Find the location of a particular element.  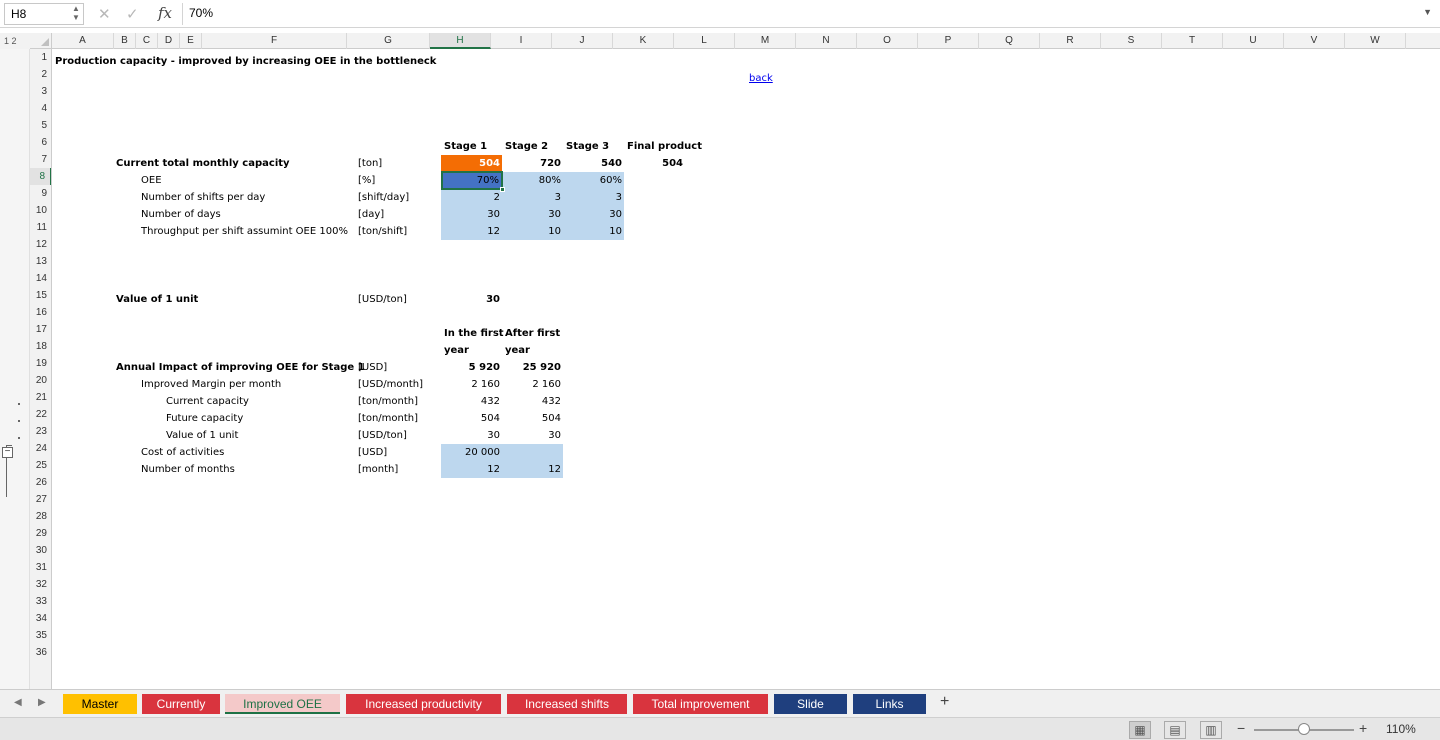

current-capacity-first-cell: 432 is located at coordinates (471, 401).